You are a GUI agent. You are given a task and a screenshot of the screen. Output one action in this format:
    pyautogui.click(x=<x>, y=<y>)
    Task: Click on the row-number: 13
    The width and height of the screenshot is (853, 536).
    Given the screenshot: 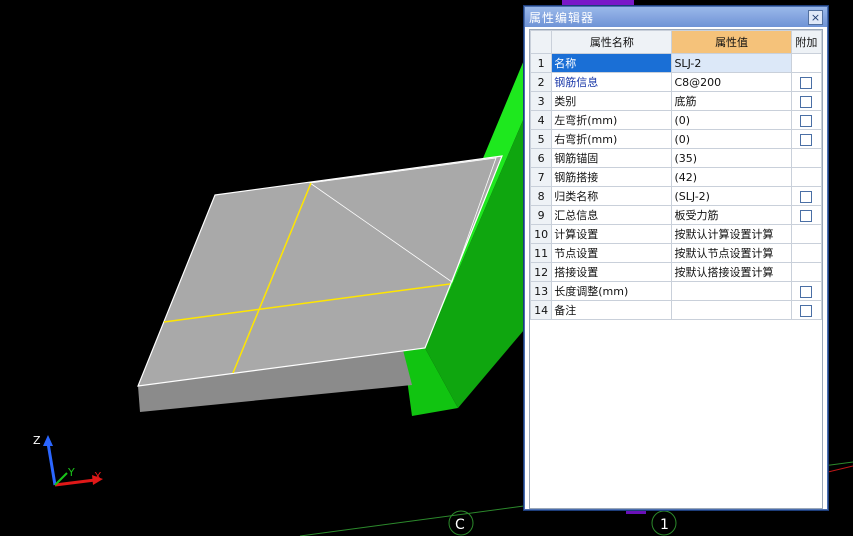 What is the action you would take?
    pyautogui.click(x=541, y=291)
    